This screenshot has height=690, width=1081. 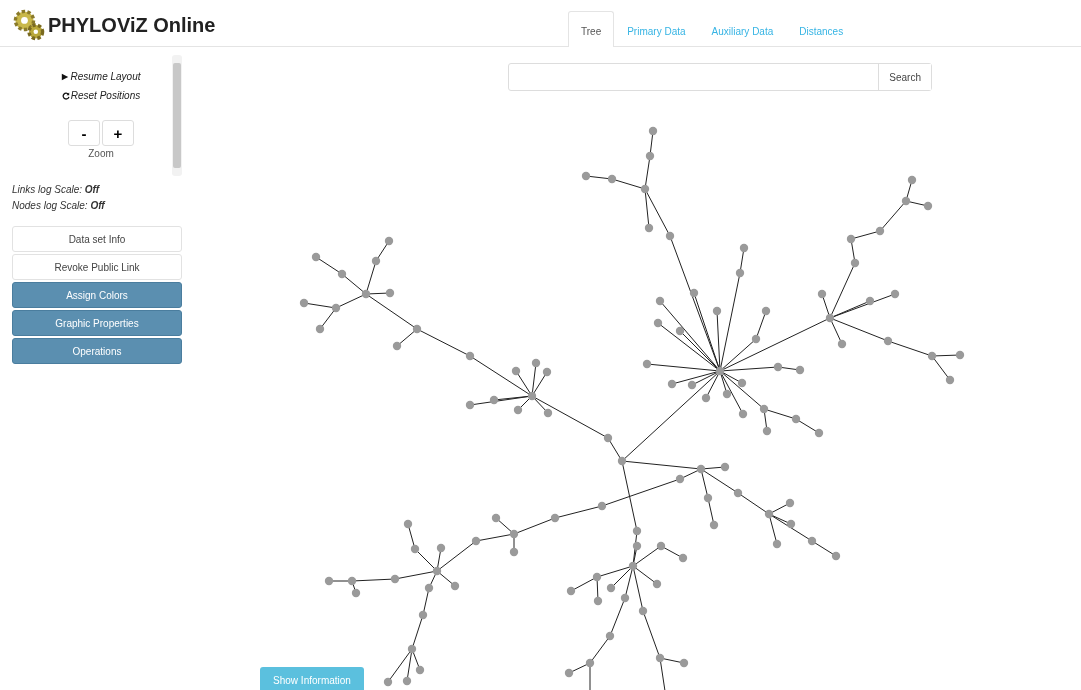 What do you see at coordinates (101, 95) in the screenshot?
I see `reset-positions-link: Reset Positions` at bounding box center [101, 95].